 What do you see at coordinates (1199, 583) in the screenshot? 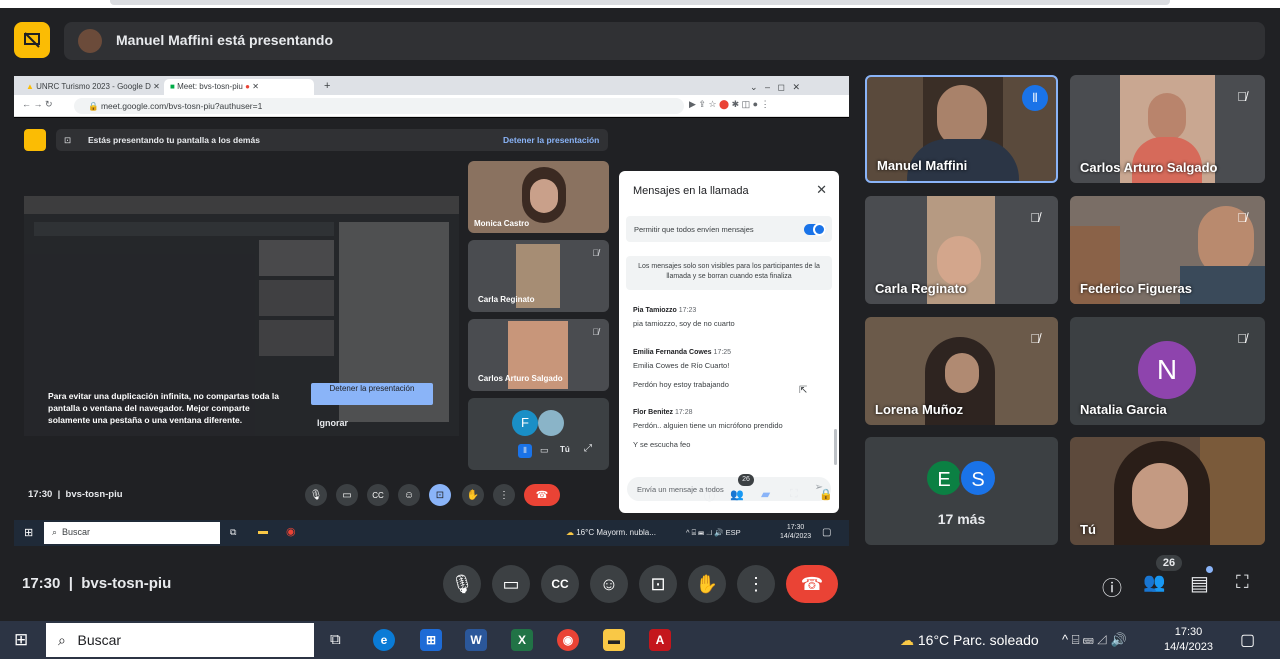
I see `chat-icon: ▤` at bounding box center [1199, 583].